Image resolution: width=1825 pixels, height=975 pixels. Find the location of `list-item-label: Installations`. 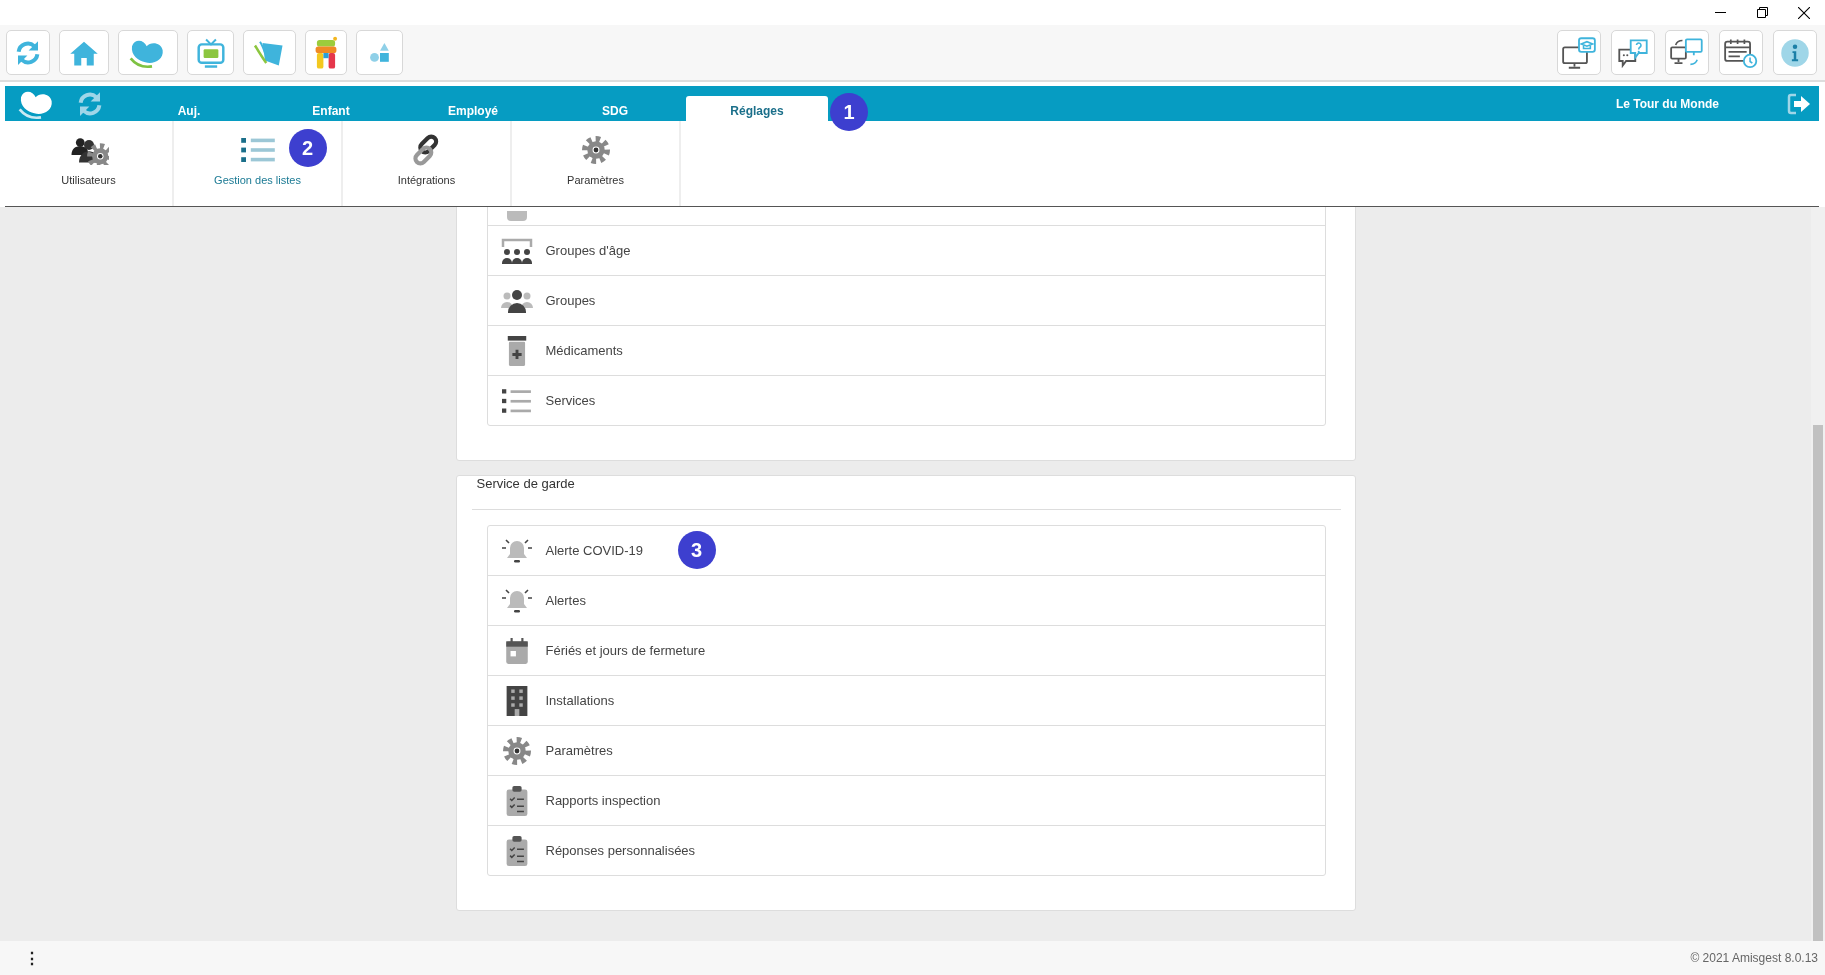

list-item-label: Installations is located at coordinates (580, 700).